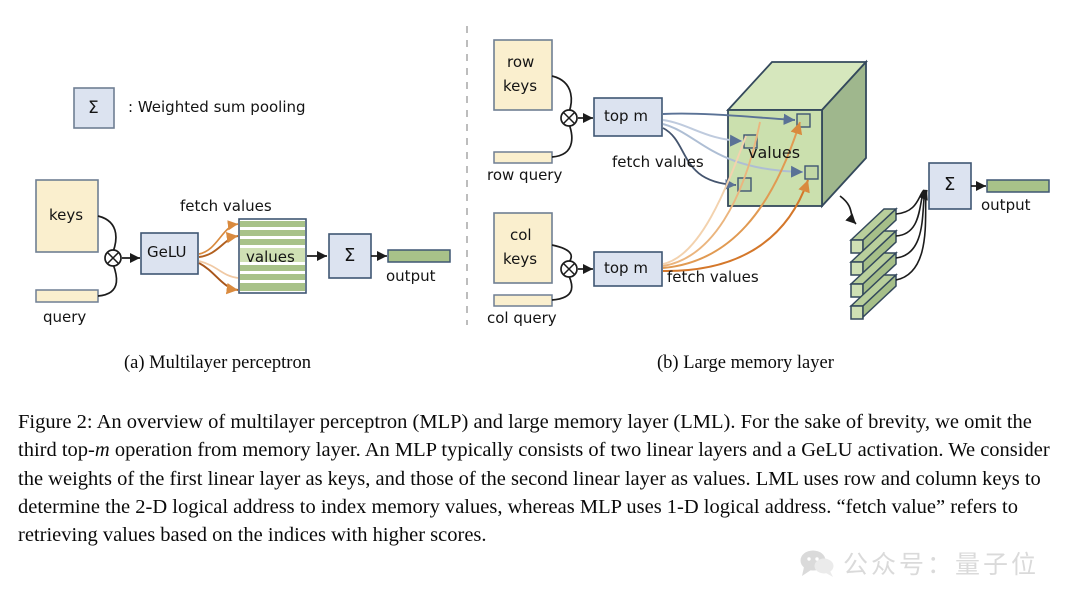  Describe the element at coordinates (658, 162) in the screenshot. I see `fetch-values-label-b-top: fetch values` at that location.